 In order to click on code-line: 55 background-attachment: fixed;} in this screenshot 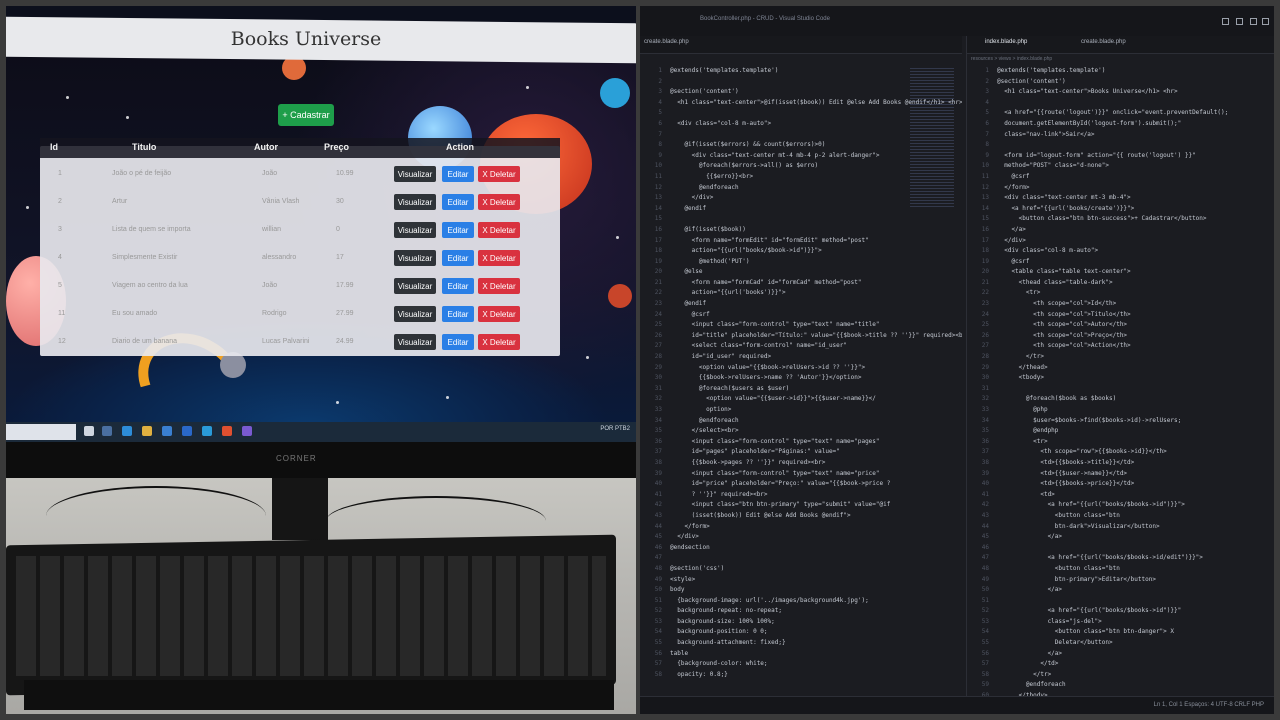, I will do `click(801, 643)`.